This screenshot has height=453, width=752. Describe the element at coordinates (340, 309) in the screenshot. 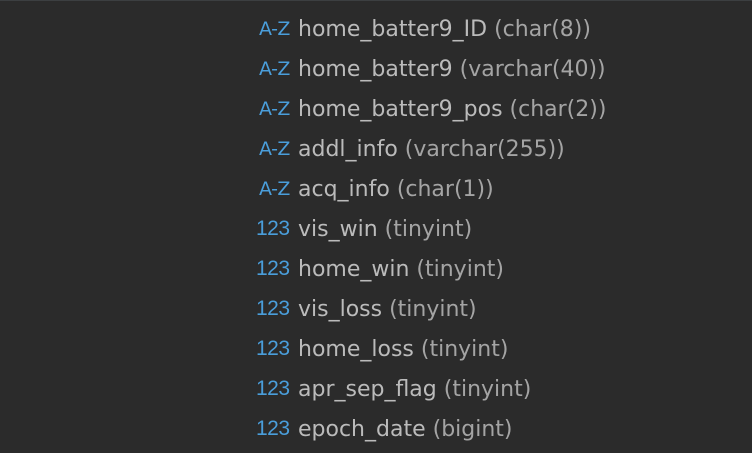

I see `column-name: vis_loss` at that location.